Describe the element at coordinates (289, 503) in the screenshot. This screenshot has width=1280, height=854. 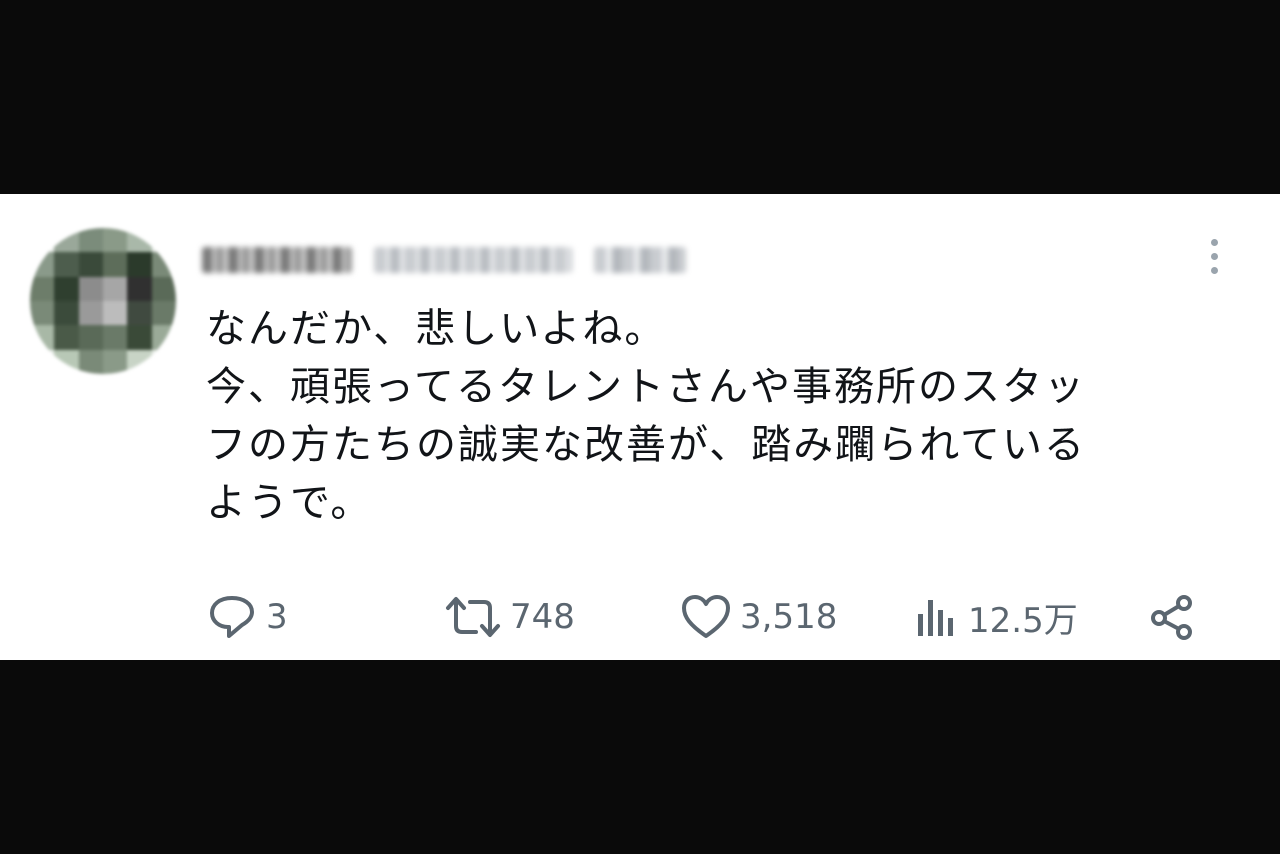
I see `tweet-text-line: ようで。` at that location.